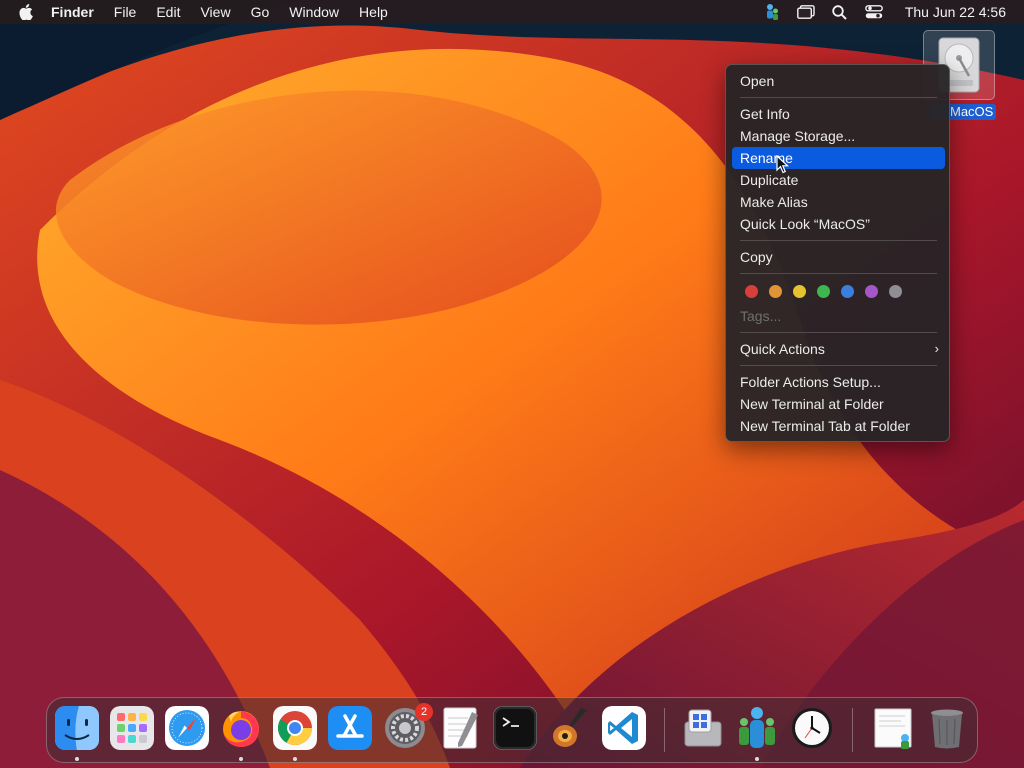 This screenshot has width=1024, height=768. What do you see at coordinates (838, 180) in the screenshot?
I see `menu-item-duplicate: Duplicate` at bounding box center [838, 180].